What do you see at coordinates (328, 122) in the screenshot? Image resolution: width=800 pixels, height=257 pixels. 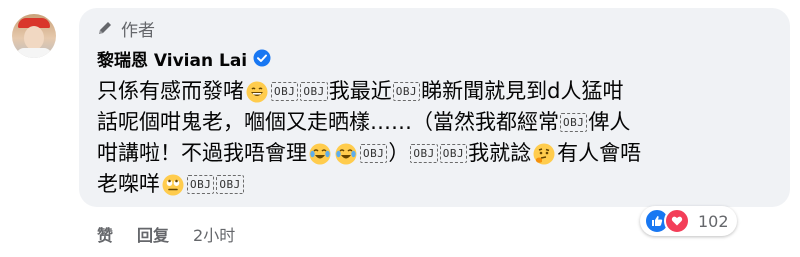 I see `comment-segment: 話呢個咁鬼老，嗰個又走晒樣……（當然我都經常` at bounding box center [328, 122].